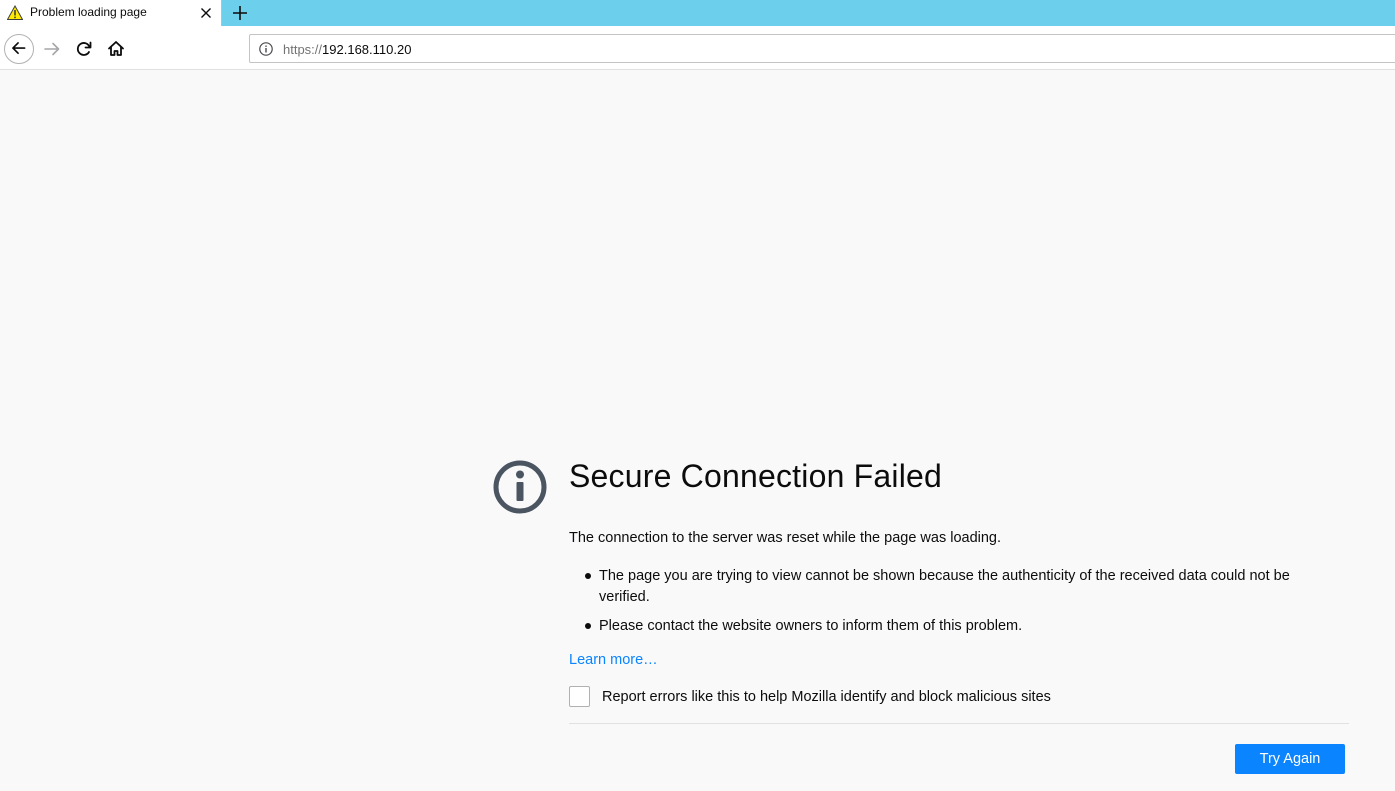 This screenshot has width=1395, height=791. Describe the element at coordinates (367, 49) in the screenshot. I see `url-host: 192.168.110.20` at that location.